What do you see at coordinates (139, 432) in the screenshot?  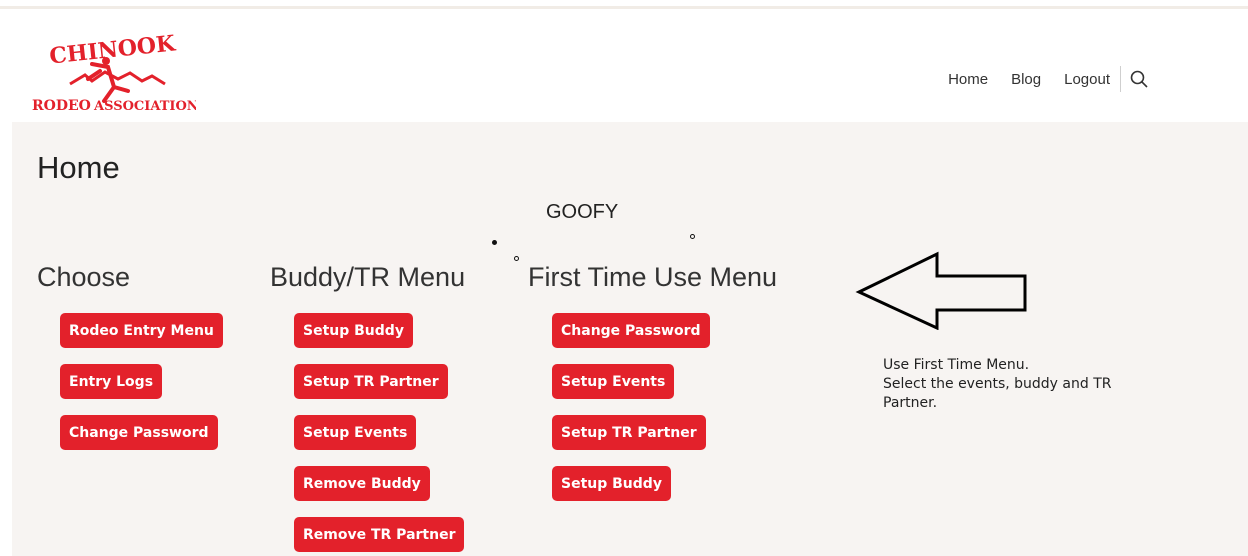 I see `change-password-button: Change Password` at bounding box center [139, 432].